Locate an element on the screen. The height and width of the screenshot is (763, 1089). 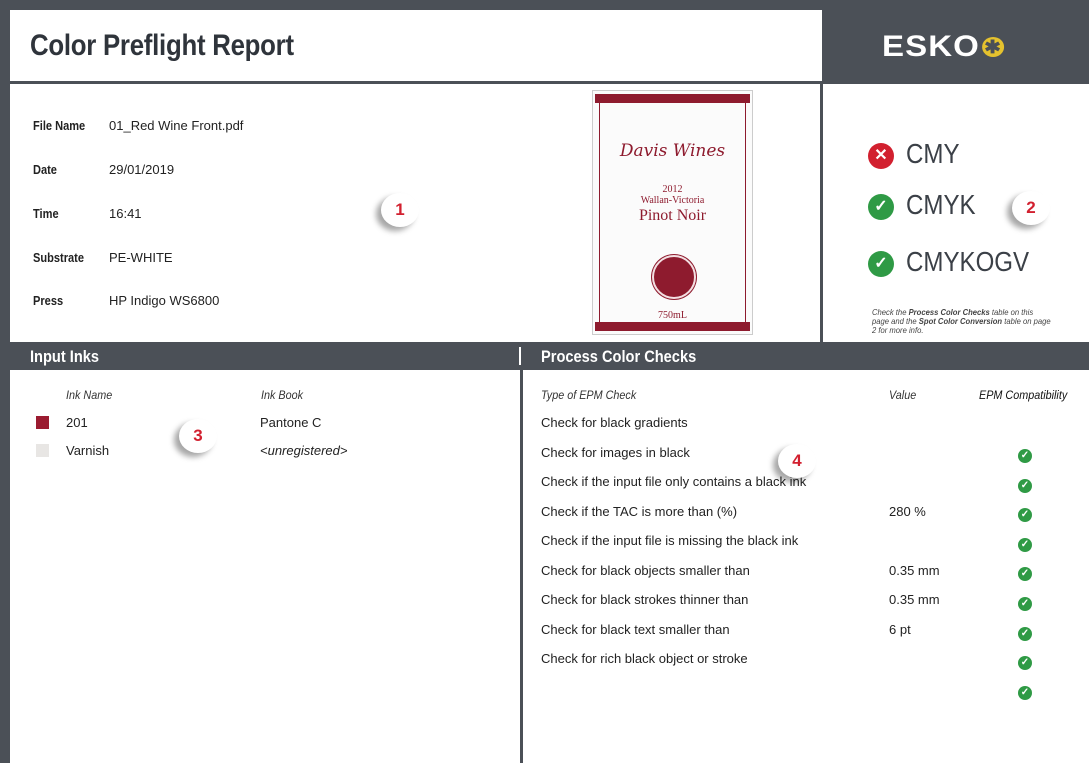
ink-name-header: Ink Name is located at coordinates (89, 395).